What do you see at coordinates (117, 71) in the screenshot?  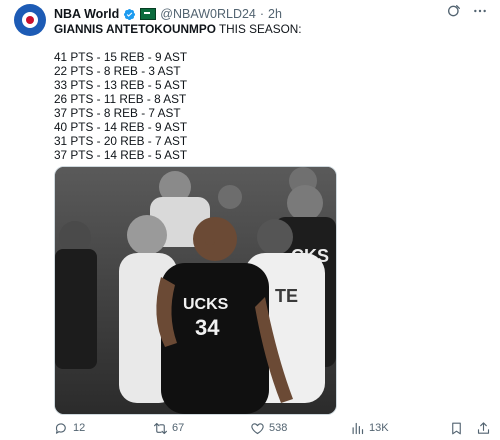 I see `stat-line: 22 PTS - 8 REB - 3 AST` at bounding box center [117, 71].